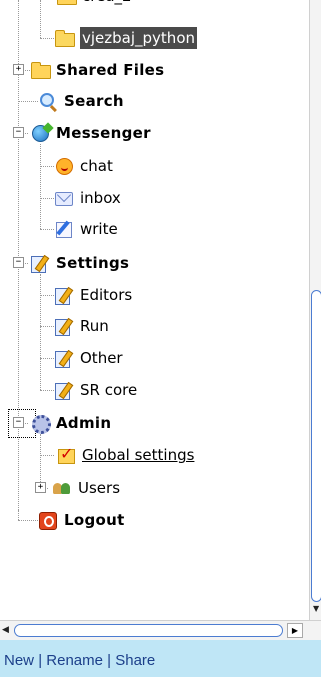  I want to click on tree-line-settings, so click(40, 332).